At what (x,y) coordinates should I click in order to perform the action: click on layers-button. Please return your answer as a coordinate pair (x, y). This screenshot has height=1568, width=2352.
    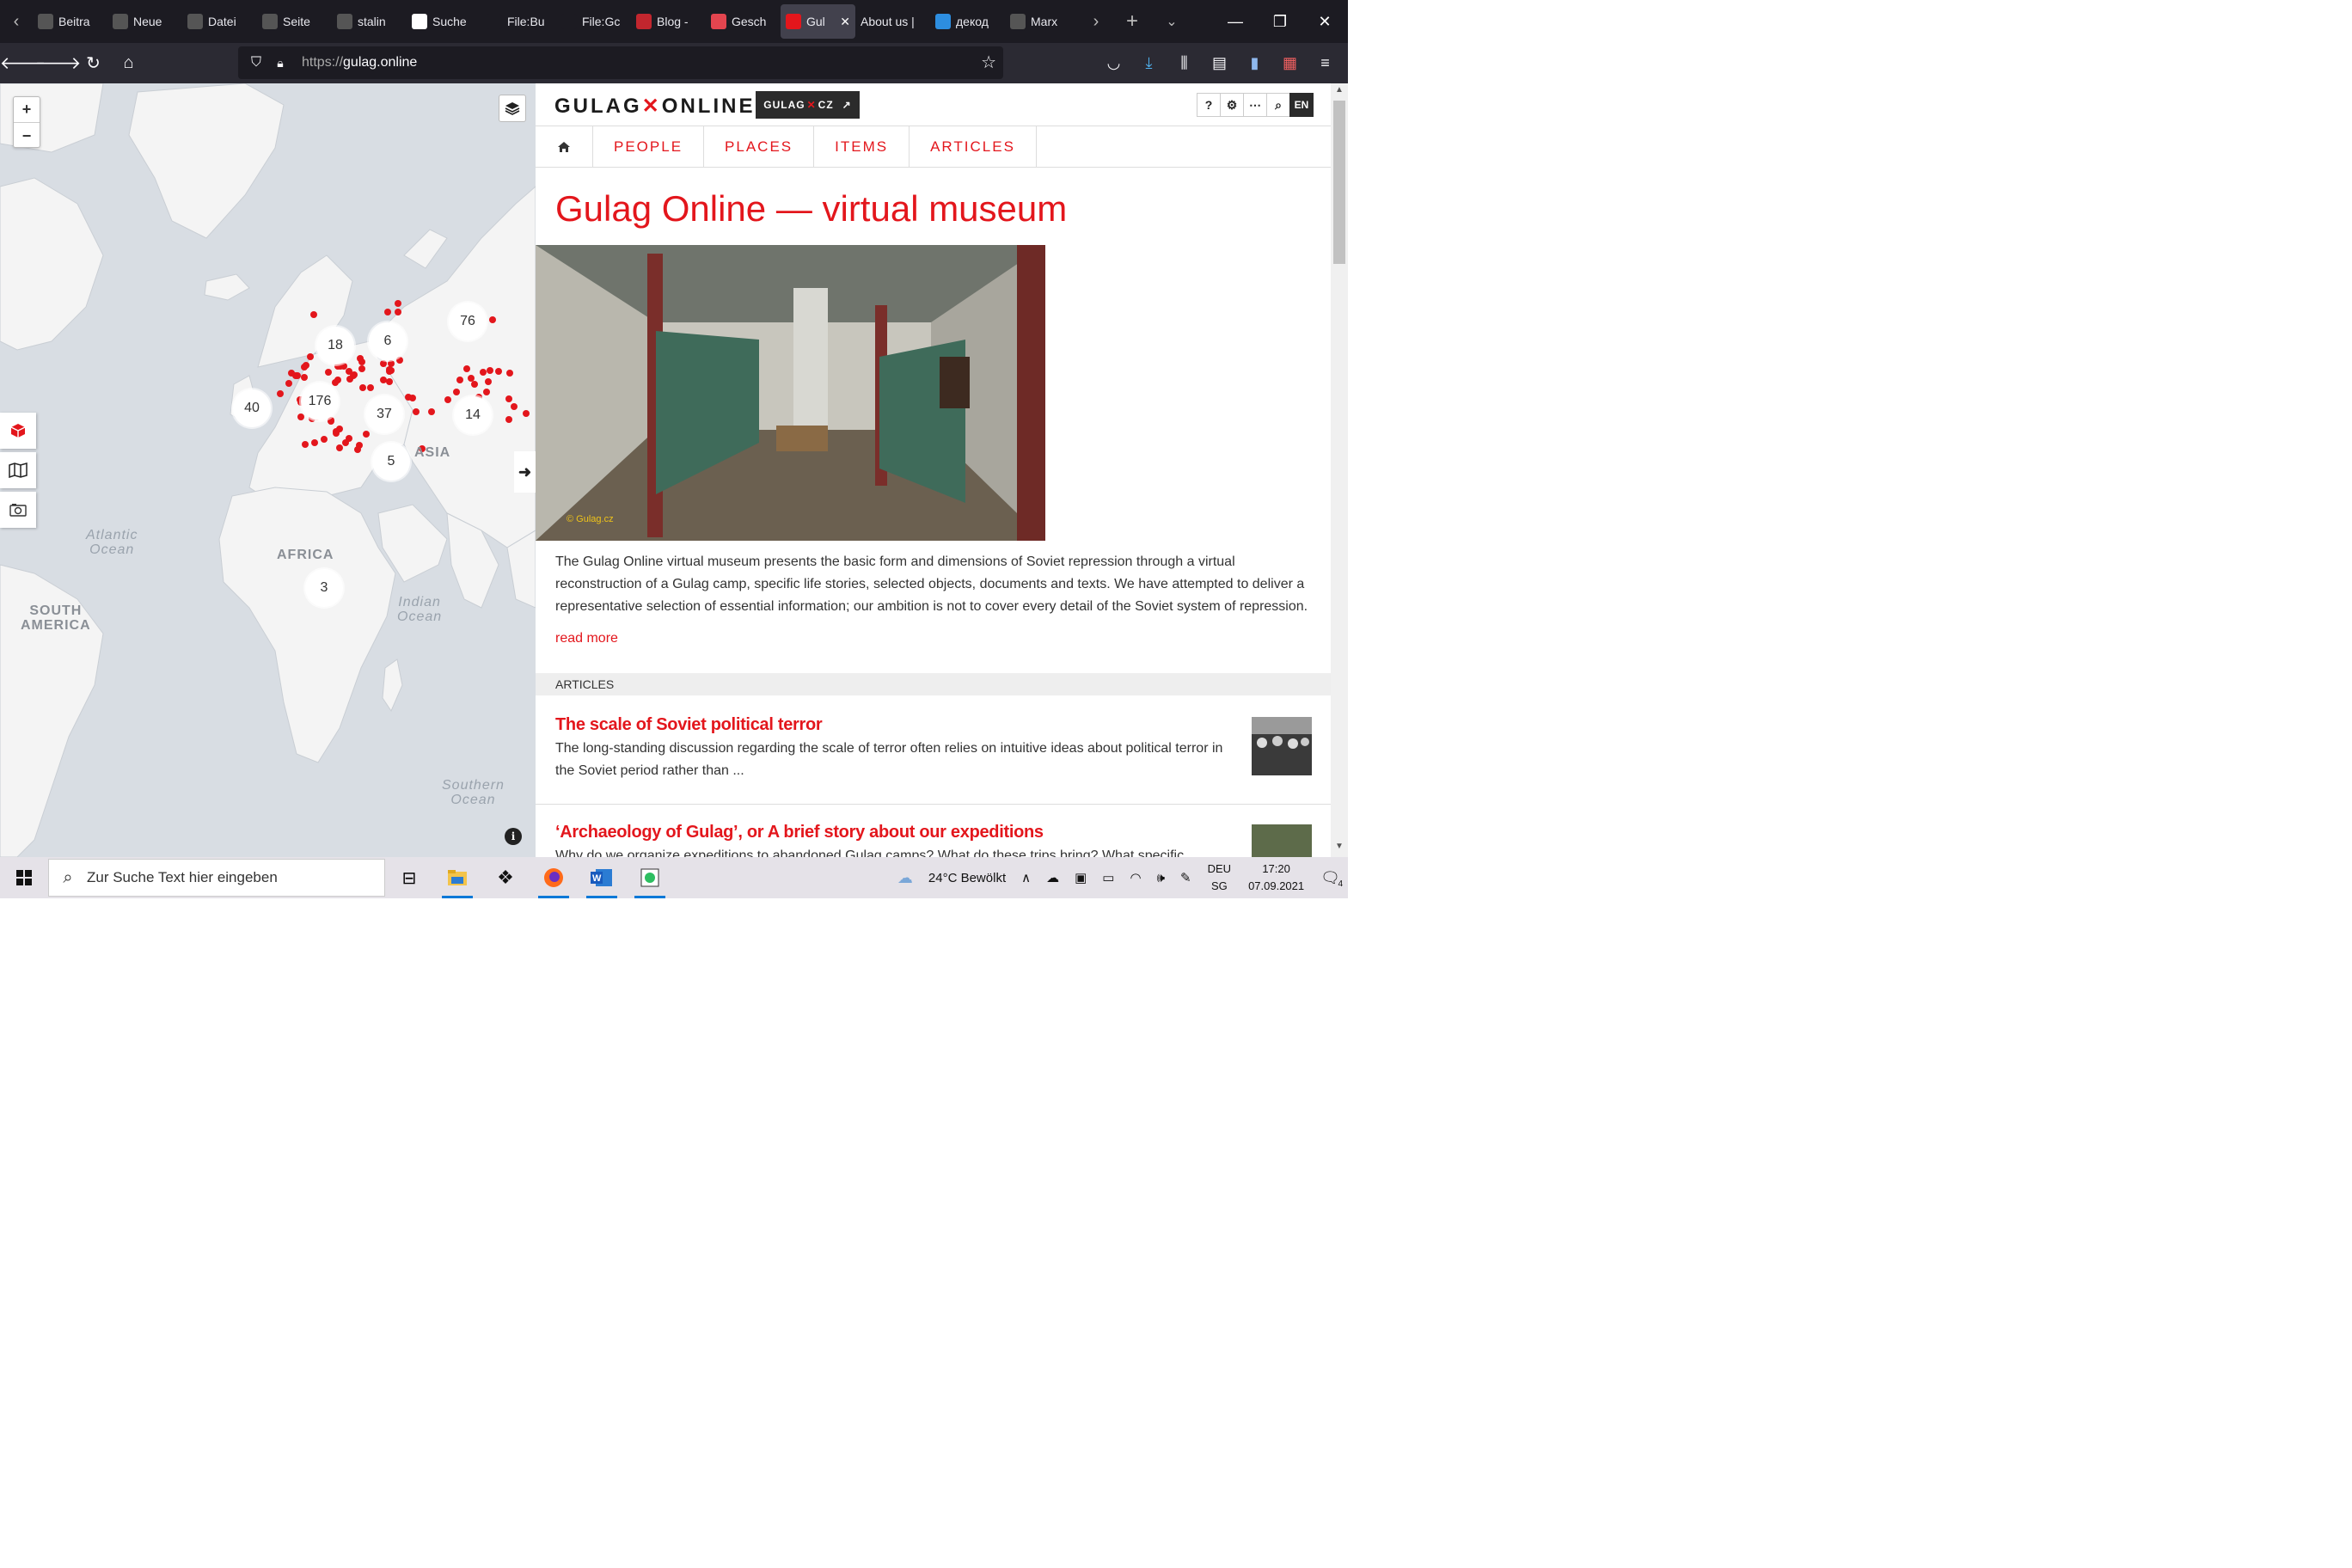
    Looking at the image, I should click on (512, 108).